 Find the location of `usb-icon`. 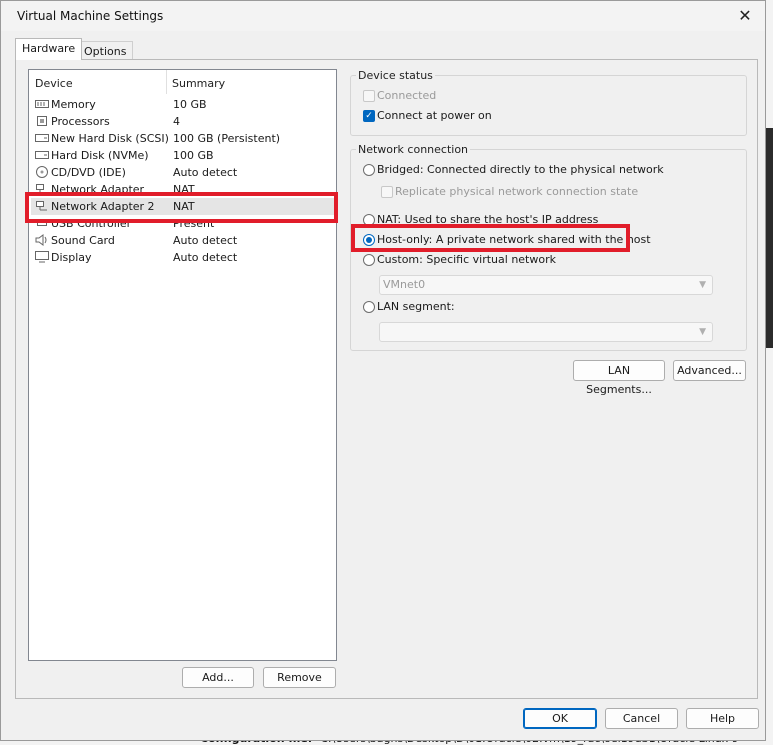

usb-icon is located at coordinates (42, 223).